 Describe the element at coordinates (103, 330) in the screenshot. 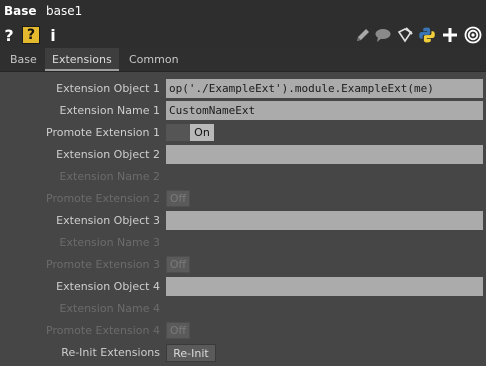

I see `param-label: Promote Extension 4` at that location.